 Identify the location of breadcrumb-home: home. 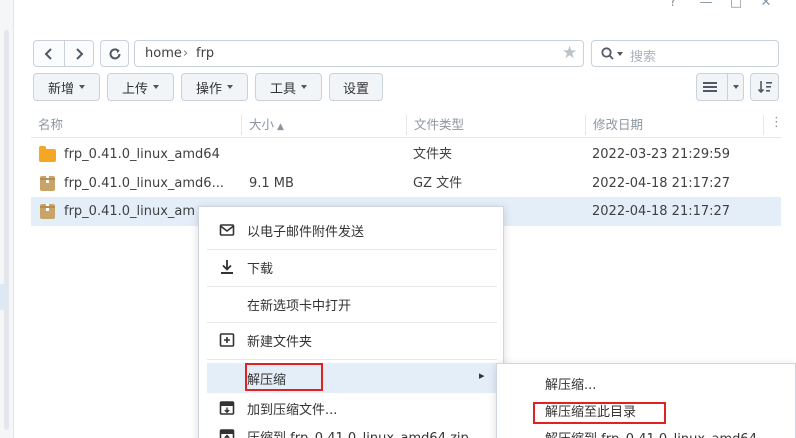
(163, 53).